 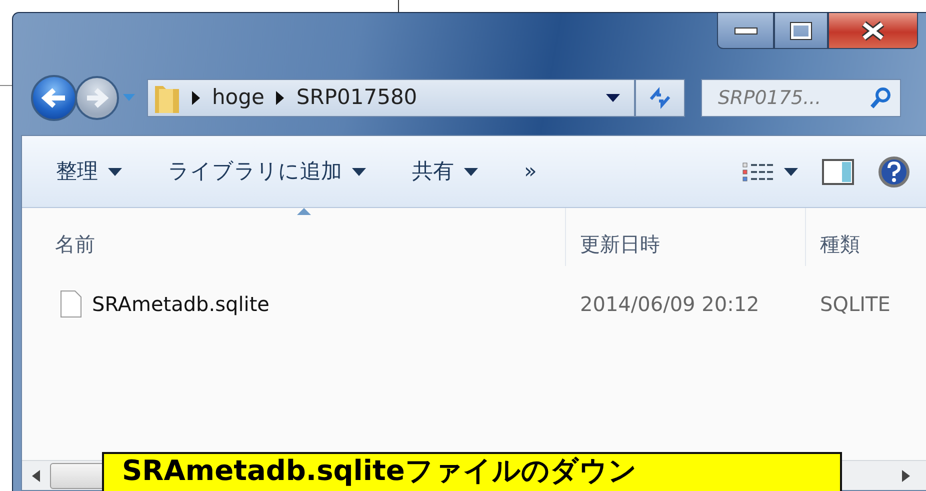 What do you see at coordinates (758, 171) in the screenshot?
I see `details-view-icon` at bounding box center [758, 171].